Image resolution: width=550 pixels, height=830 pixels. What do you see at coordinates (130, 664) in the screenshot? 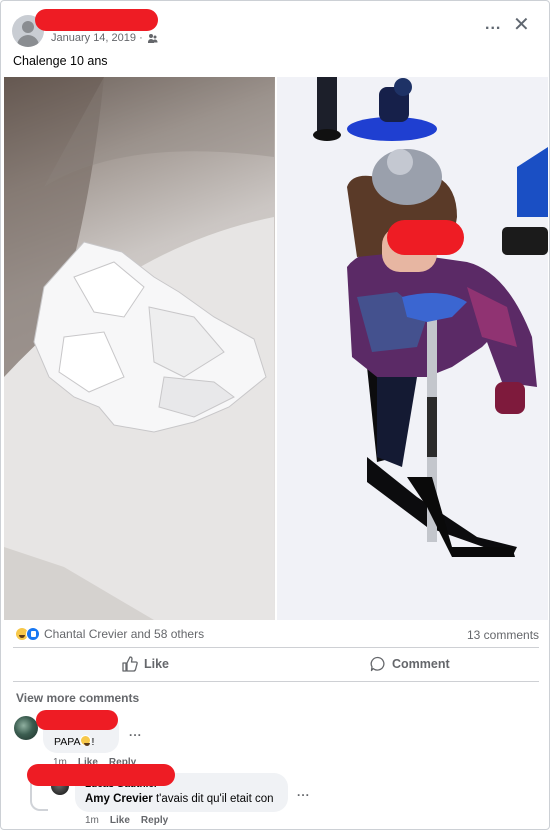
I see `thumbs-up-icon` at bounding box center [130, 664].